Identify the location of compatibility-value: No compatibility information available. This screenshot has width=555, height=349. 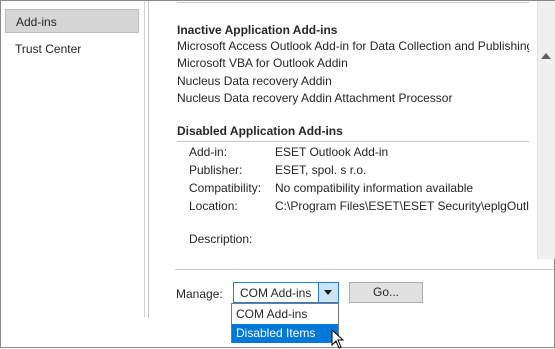
(374, 188).